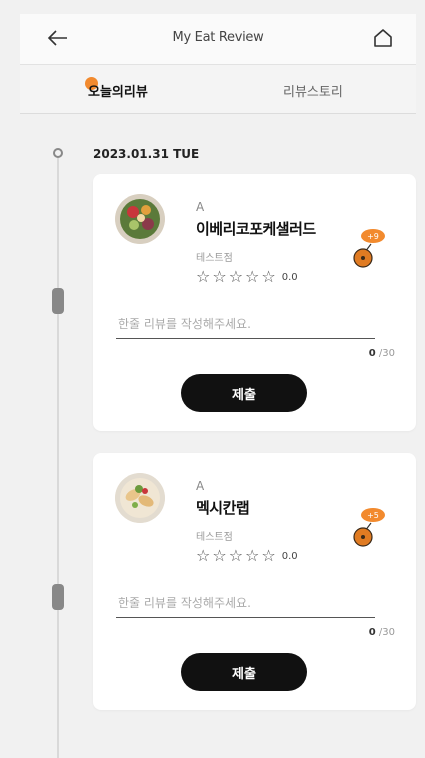 This screenshot has width=425, height=758. I want to click on point-badge-icon: +5, so click(371, 527).